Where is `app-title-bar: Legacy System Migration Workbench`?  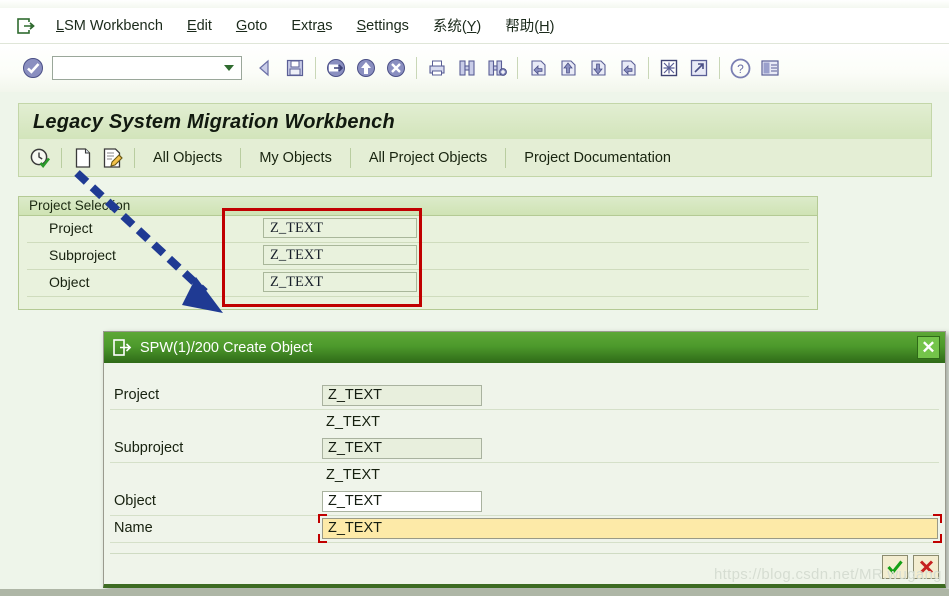 app-title-bar: Legacy System Migration Workbench is located at coordinates (475, 122).